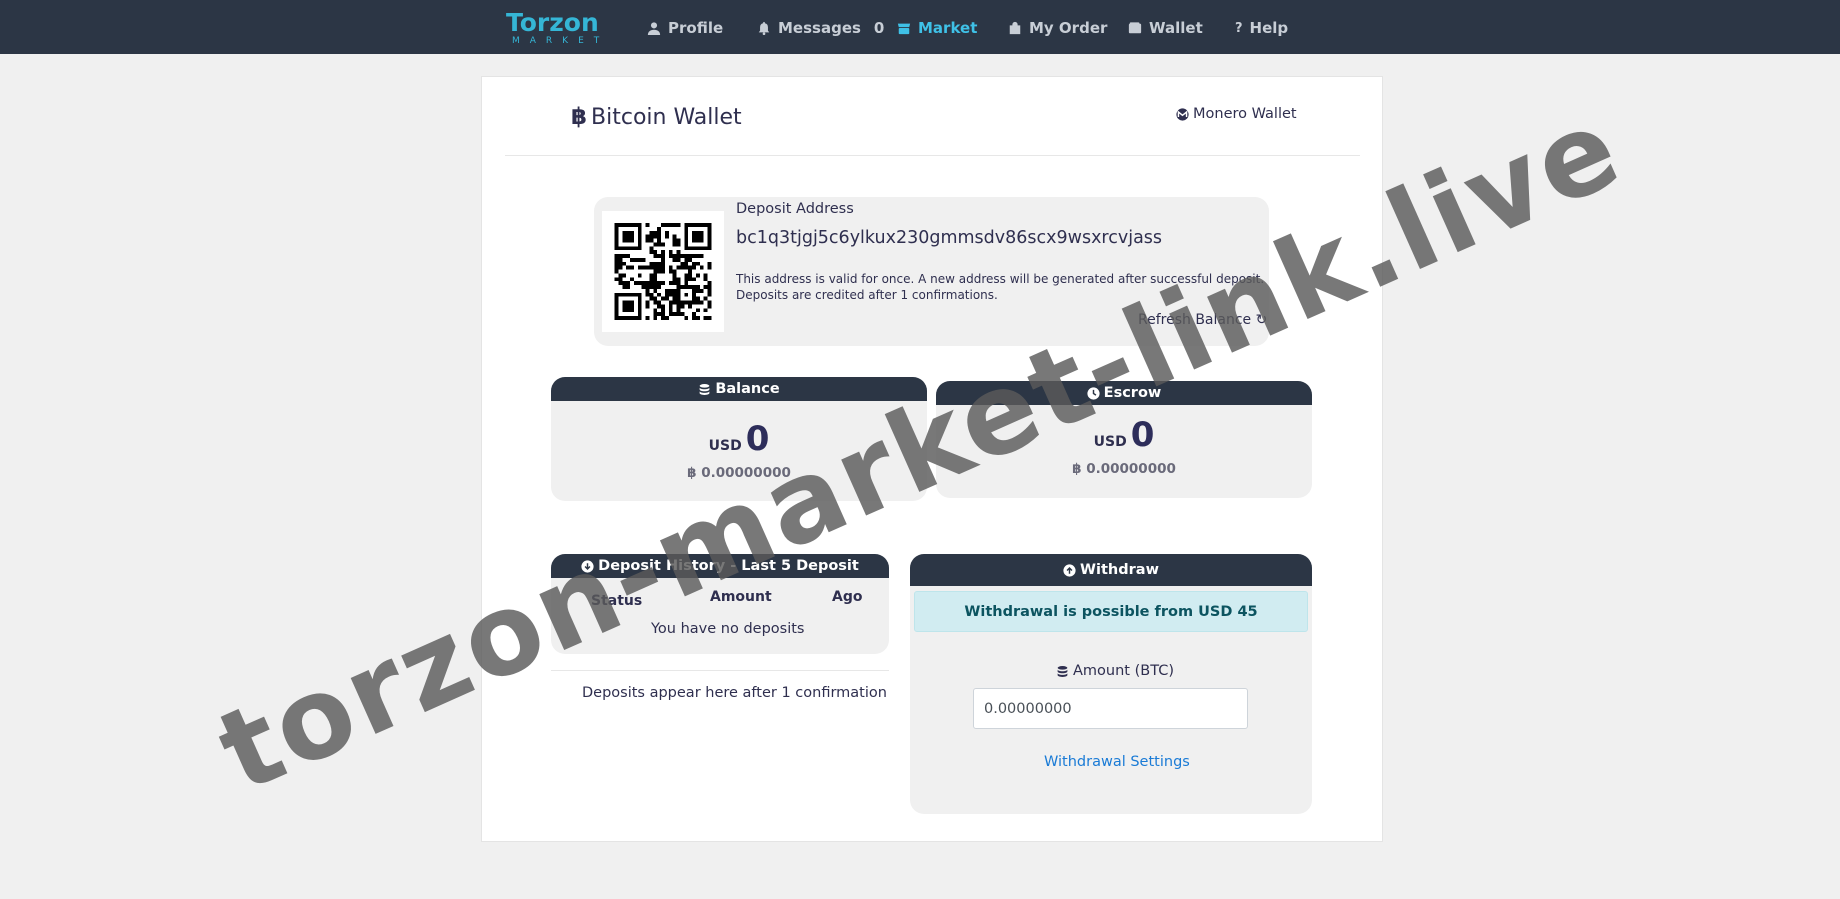 The image size is (1840, 899). What do you see at coordinates (1123, 671) in the screenshot?
I see `withdraw-amount-label-text: Amount (BTC)` at bounding box center [1123, 671].